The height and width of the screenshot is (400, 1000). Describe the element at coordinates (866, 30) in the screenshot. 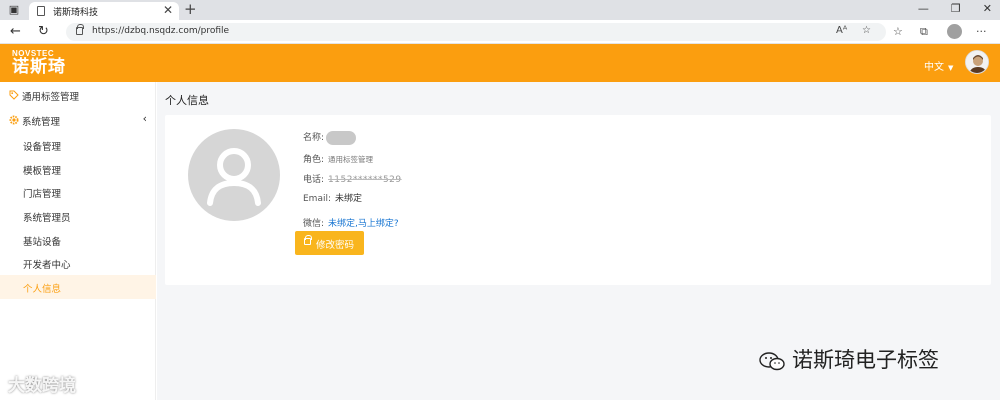

I see `favorite-add-icon: ☆` at that location.